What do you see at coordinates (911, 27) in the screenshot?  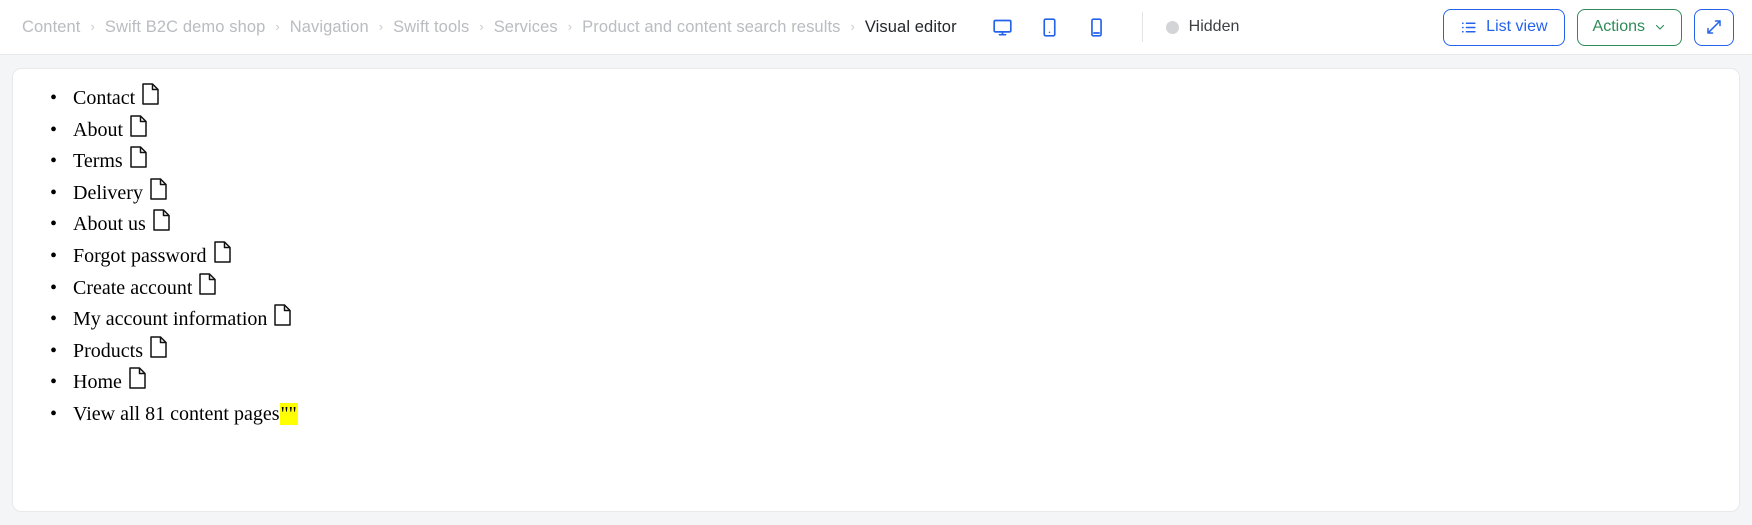 I see `breadcrumb-item-visual-editor: Visual editor` at bounding box center [911, 27].